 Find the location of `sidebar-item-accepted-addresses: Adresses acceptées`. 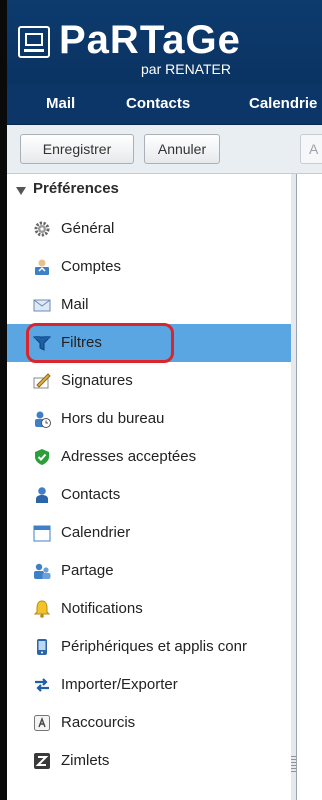

sidebar-item-accepted-addresses: Adresses acceptées is located at coordinates (149, 457).